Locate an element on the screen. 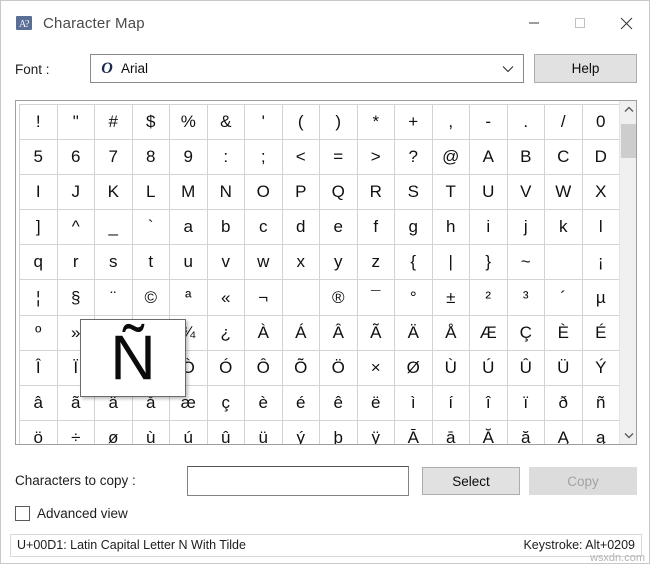 The image size is (650, 564). character-cell: Â is located at coordinates (338, 332).